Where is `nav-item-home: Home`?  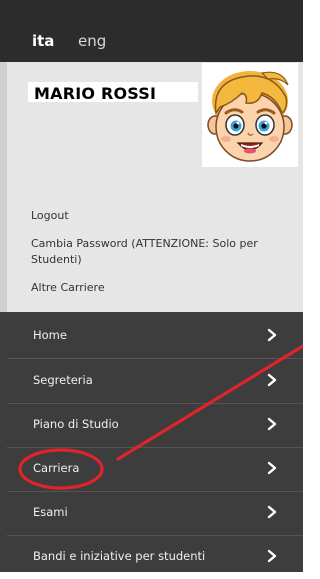
nav-item-home: Home is located at coordinates (155, 336).